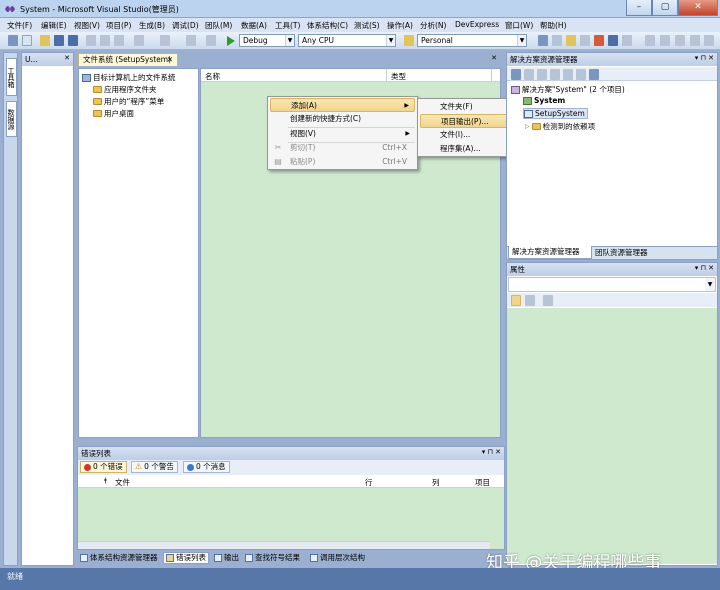  Describe the element at coordinates (469, 107) in the screenshot. I see `submenu-item-folder: 文件夹(F)` at that location.